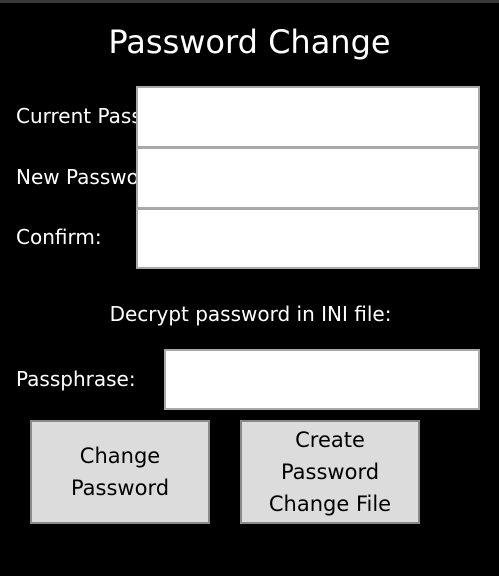  I want to click on current-password-input, so click(308, 117).